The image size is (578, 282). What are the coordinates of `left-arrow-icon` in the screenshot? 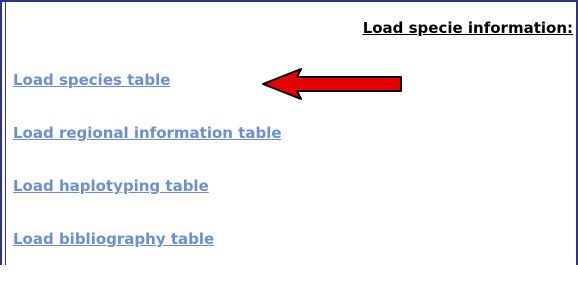 It's located at (332, 84).